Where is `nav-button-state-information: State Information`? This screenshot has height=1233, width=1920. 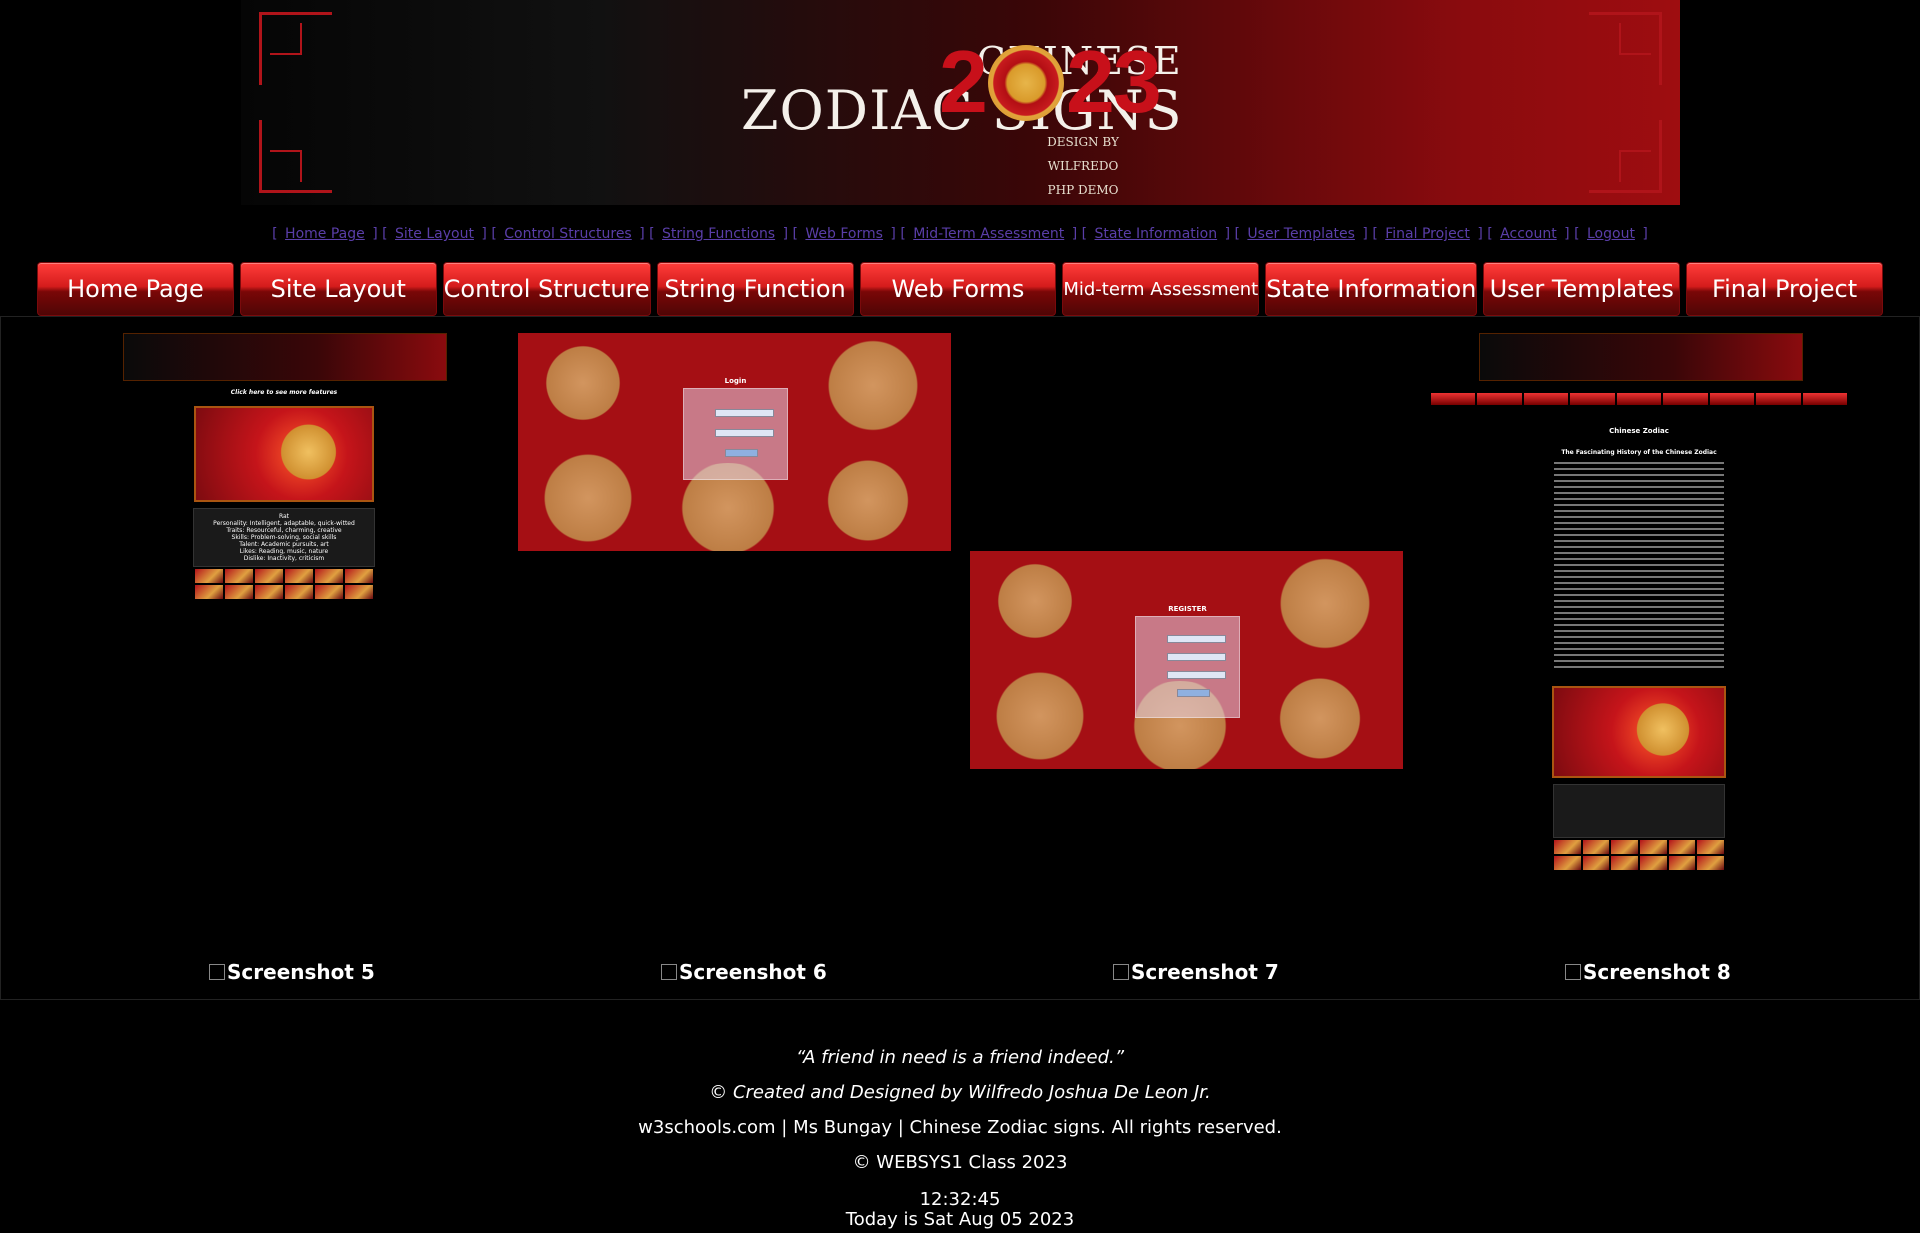 nav-button-state-information: State Information is located at coordinates (1371, 289).